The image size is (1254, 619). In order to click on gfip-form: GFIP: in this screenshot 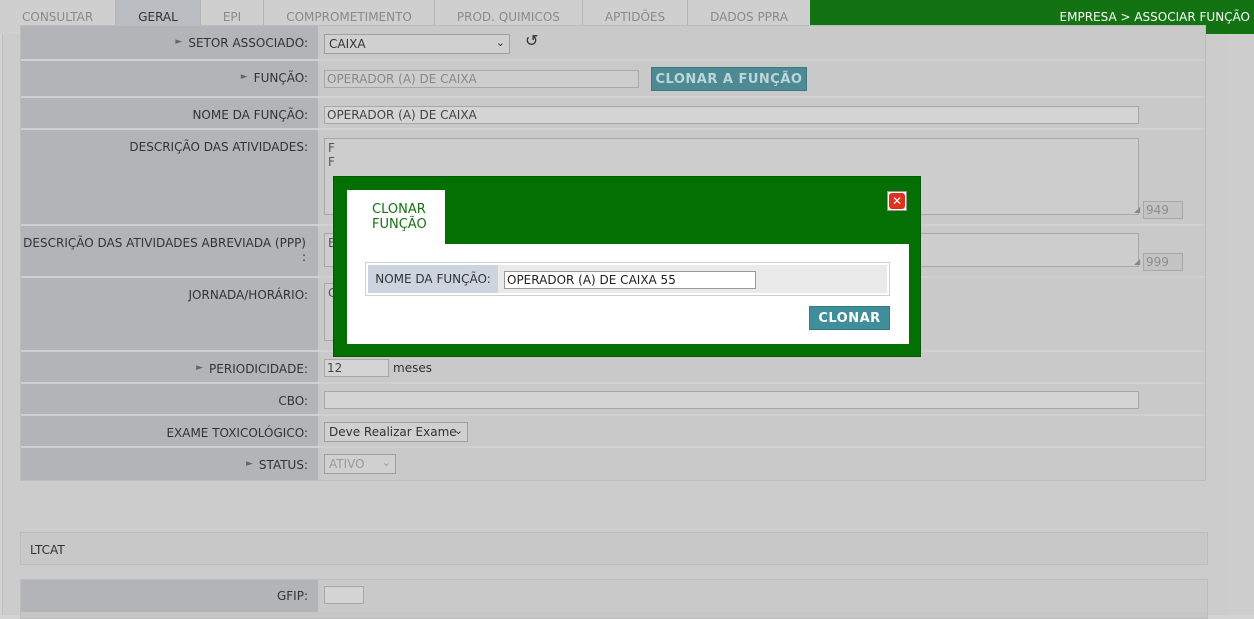, I will do `click(614, 599)`.